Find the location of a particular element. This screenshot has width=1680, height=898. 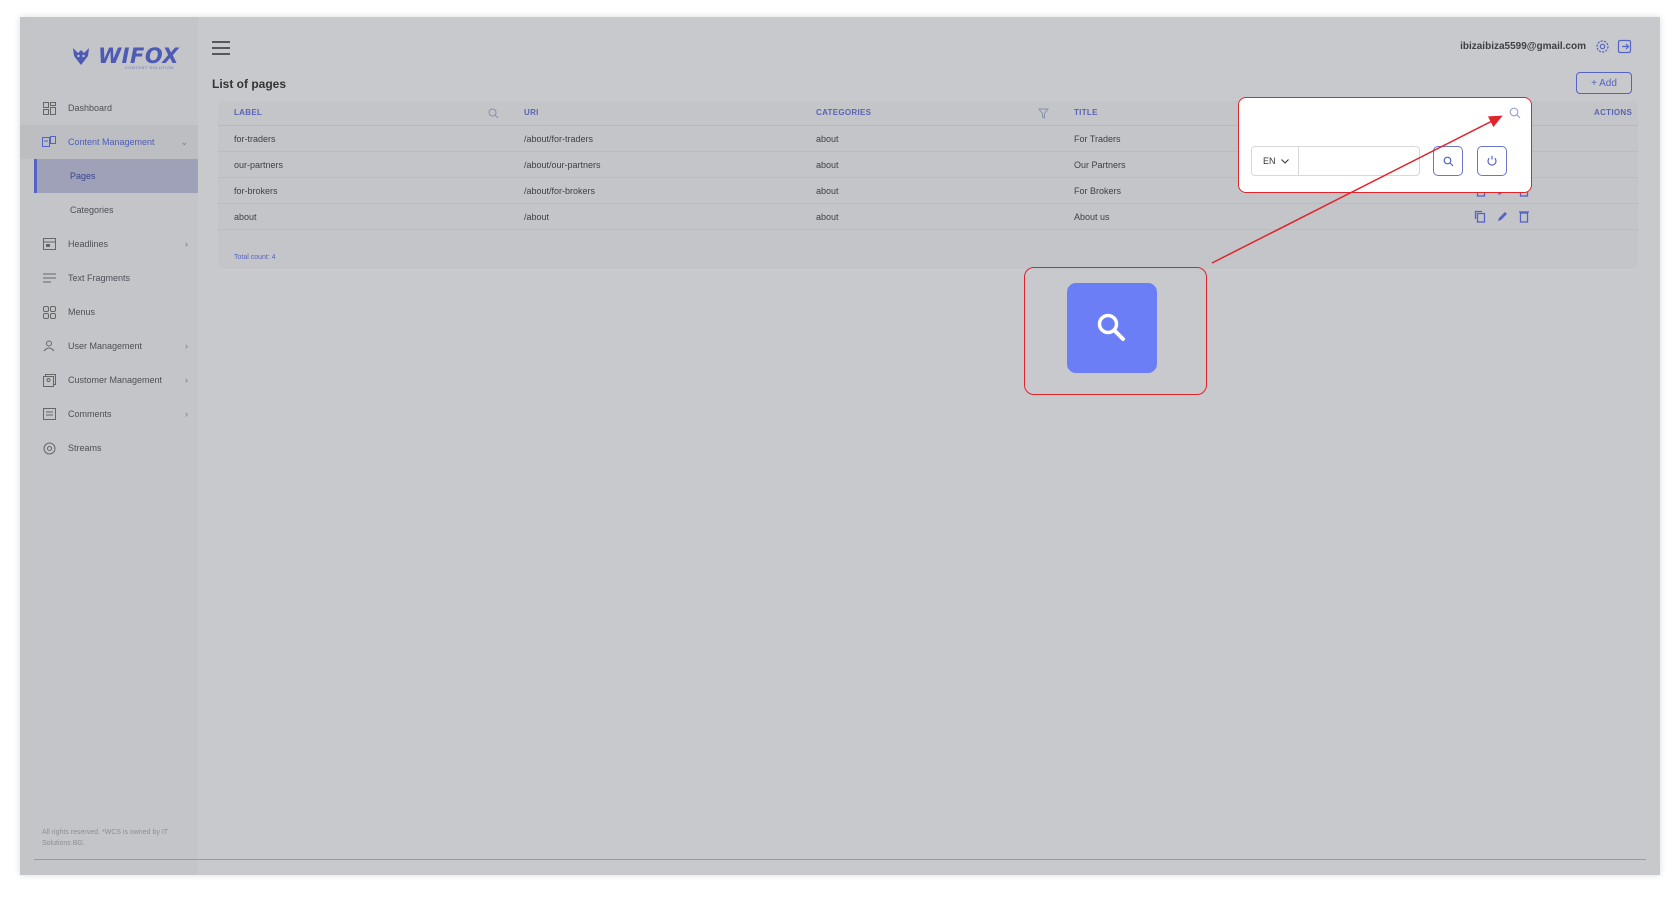

sidebar-item-user-management: User Management › is located at coordinates (109, 346).